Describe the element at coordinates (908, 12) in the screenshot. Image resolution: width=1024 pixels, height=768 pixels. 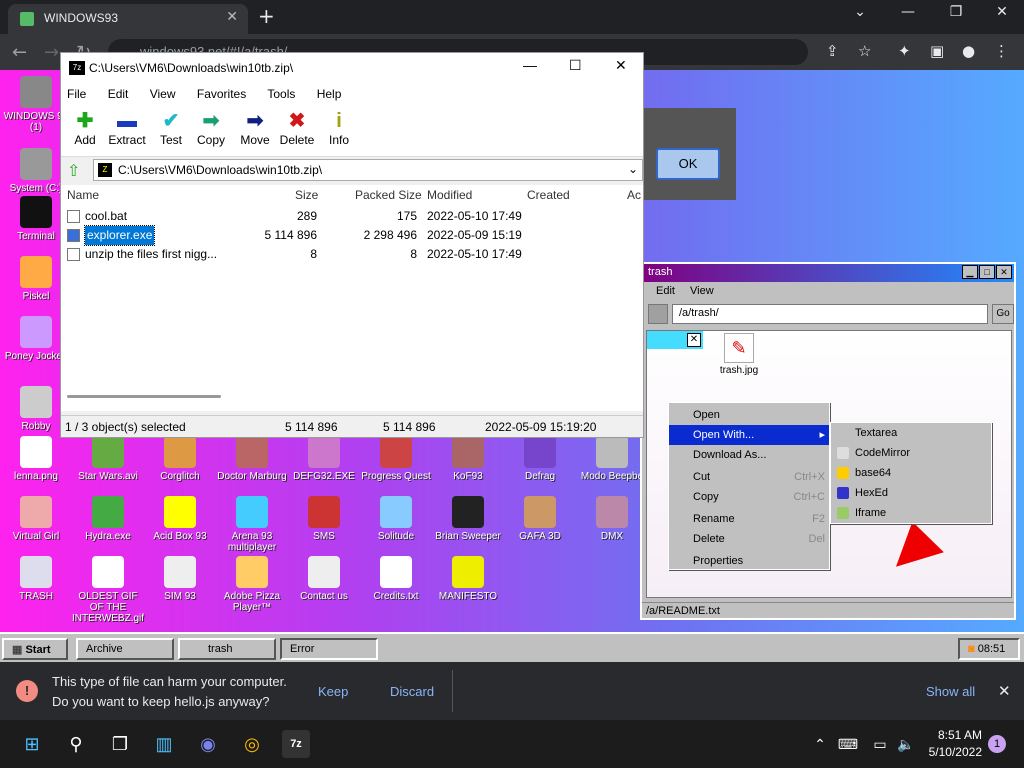
I see `minimize-button: —` at that location.